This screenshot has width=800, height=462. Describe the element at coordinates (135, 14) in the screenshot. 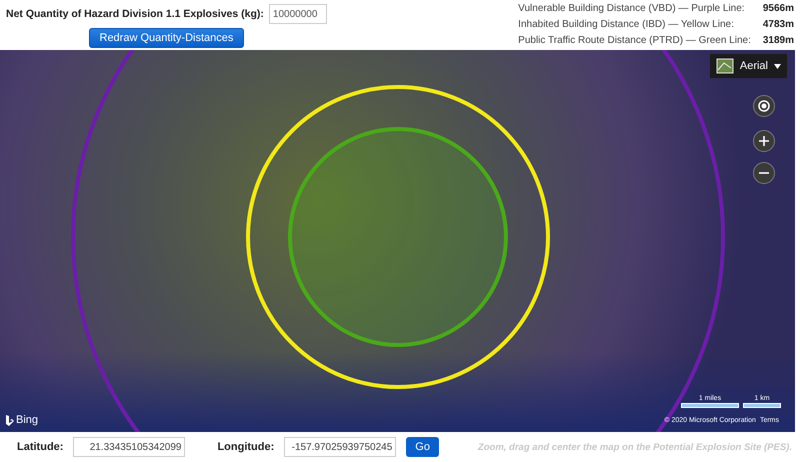

I see `quantity-label: Net Quantity of Hazard Division 1.1 Explosives (kg):` at that location.